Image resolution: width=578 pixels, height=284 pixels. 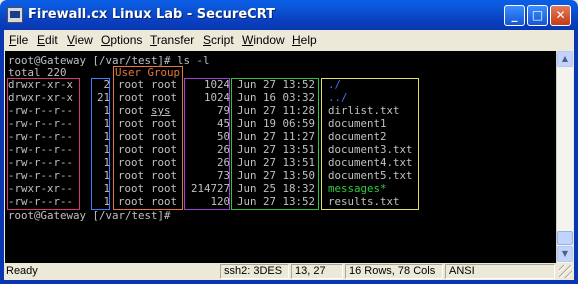 I want to click on scroll-thumb, so click(x=565, y=238).